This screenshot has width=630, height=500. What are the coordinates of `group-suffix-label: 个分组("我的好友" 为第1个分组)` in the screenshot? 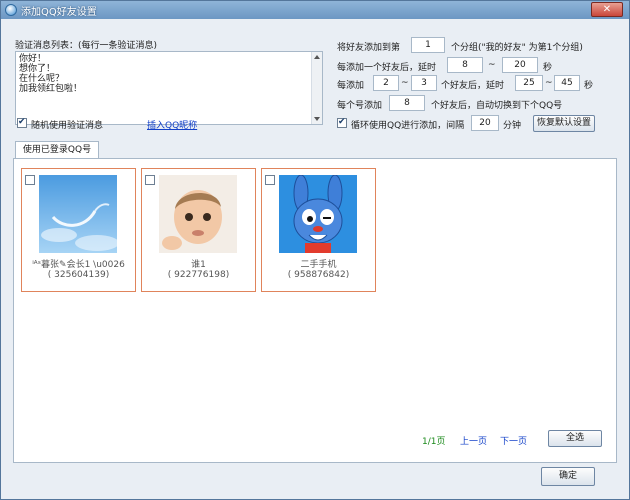 It's located at (517, 48).